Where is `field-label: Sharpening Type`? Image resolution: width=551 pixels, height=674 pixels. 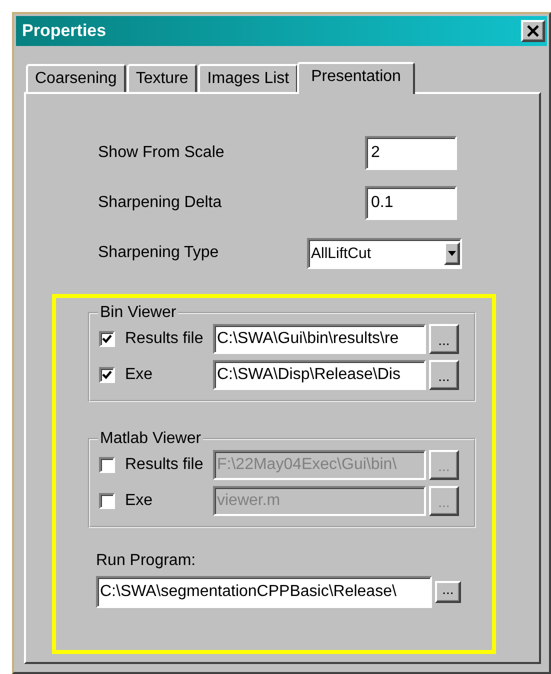 field-label: Sharpening Type is located at coordinates (158, 253).